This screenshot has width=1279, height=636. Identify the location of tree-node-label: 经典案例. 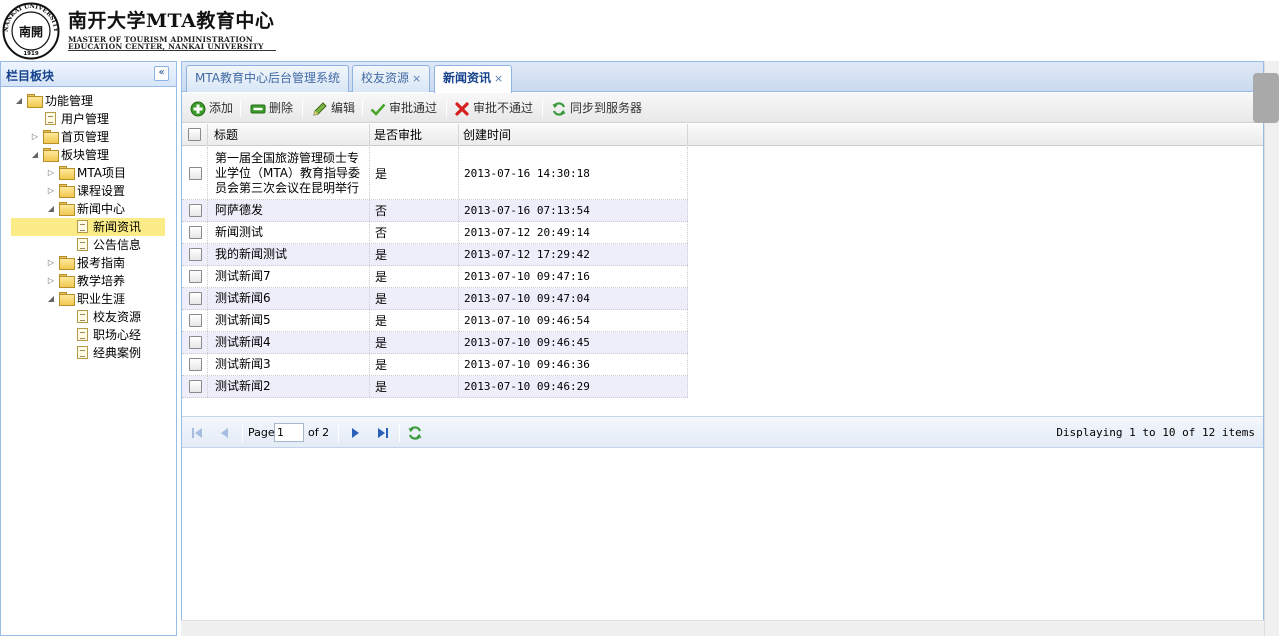
(117, 353).